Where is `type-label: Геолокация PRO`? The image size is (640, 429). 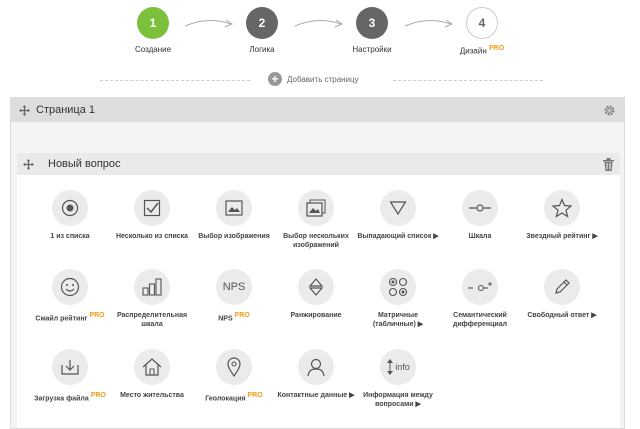 type-label: Геолокация PRO is located at coordinates (234, 397).